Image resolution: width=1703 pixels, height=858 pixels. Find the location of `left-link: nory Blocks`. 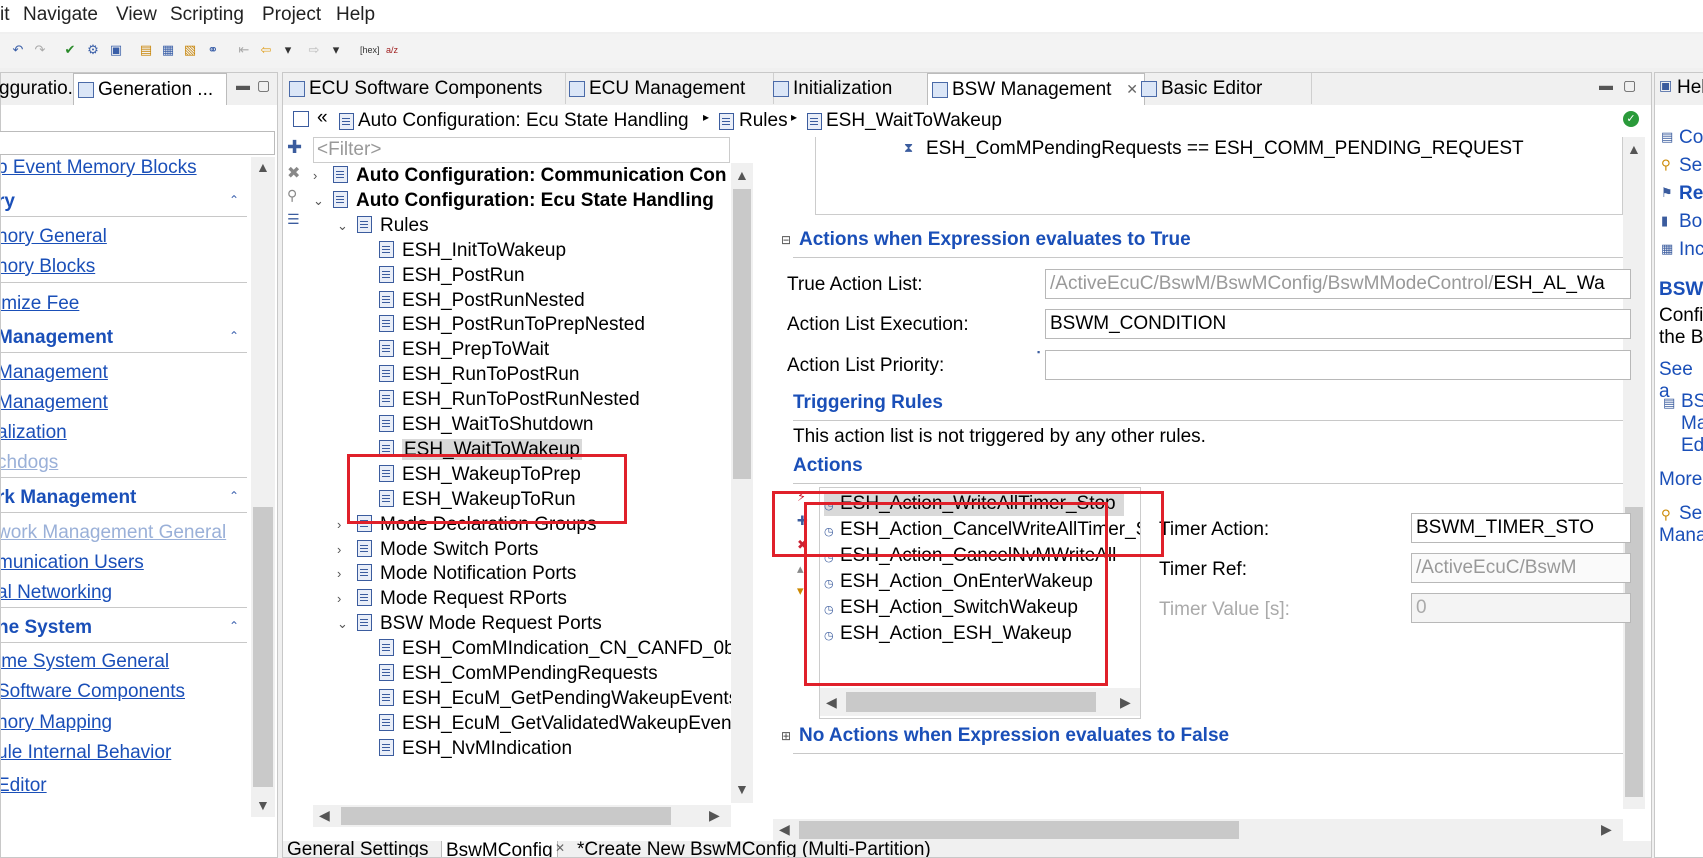

left-link: nory Blocks is located at coordinates (48, 267).